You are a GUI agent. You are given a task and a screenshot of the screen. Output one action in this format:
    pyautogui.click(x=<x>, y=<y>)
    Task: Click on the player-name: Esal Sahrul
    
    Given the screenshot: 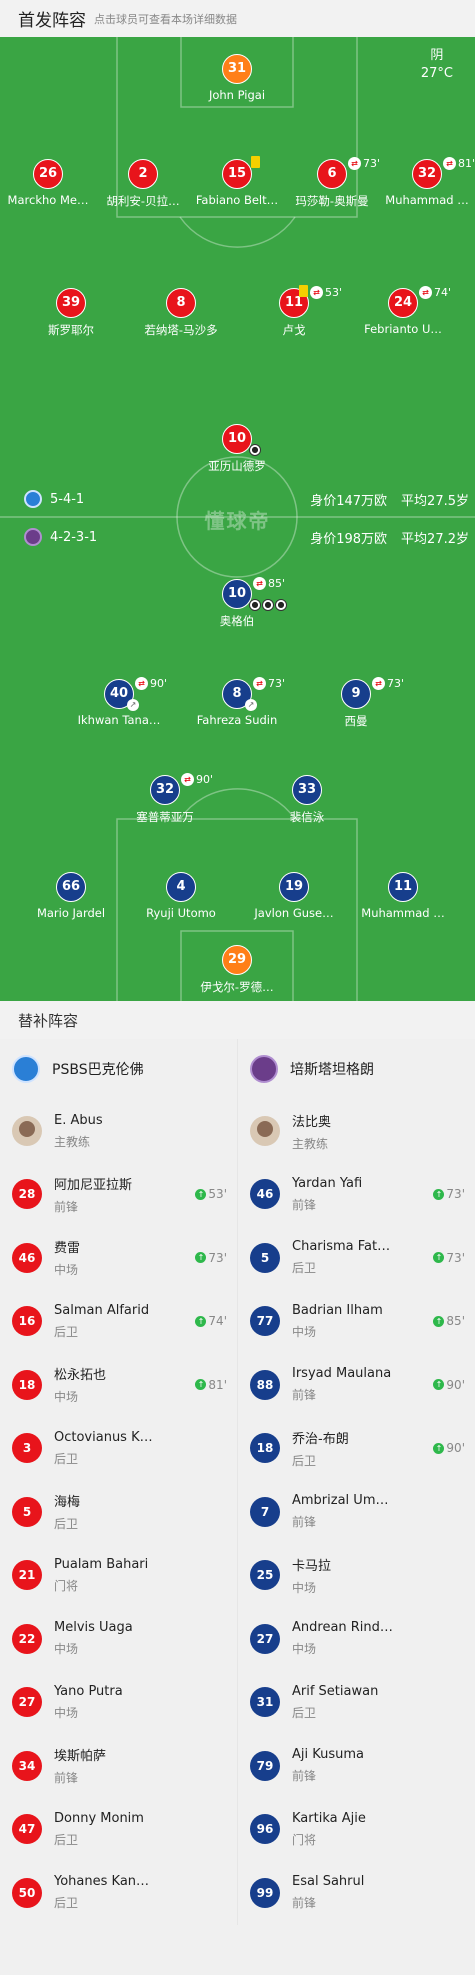 What is the action you would take?
    pyautogui.click(x=328, y=1882)
    